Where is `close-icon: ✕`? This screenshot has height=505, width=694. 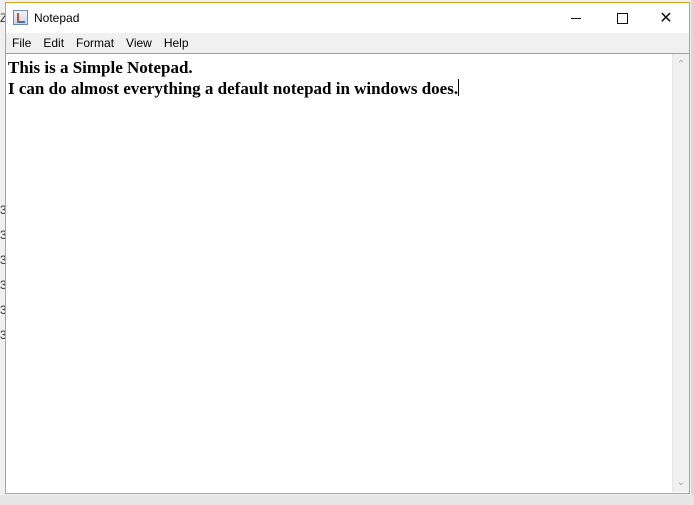
close-icon: ✕ is located at coordinates (666, 17).